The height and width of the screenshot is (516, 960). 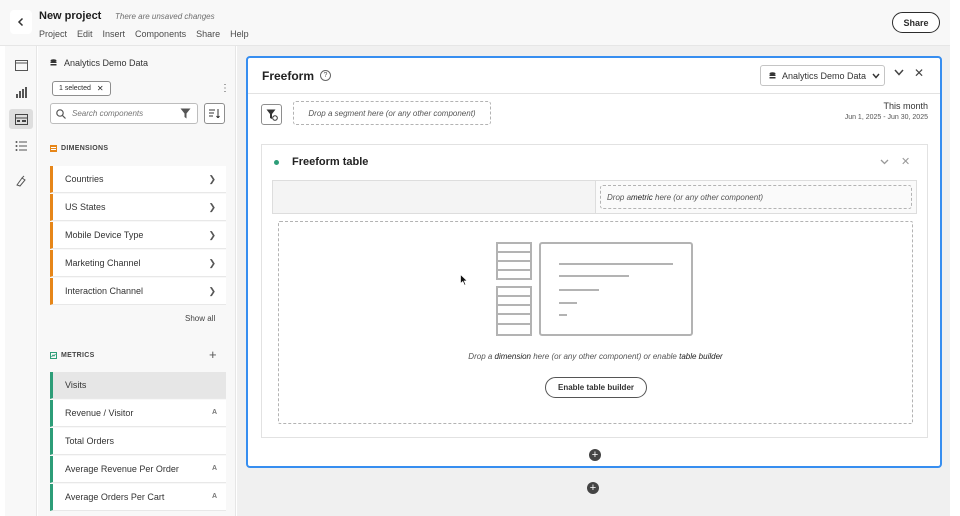 I want to click on menu-help: Help, so click(x=239, y=34).